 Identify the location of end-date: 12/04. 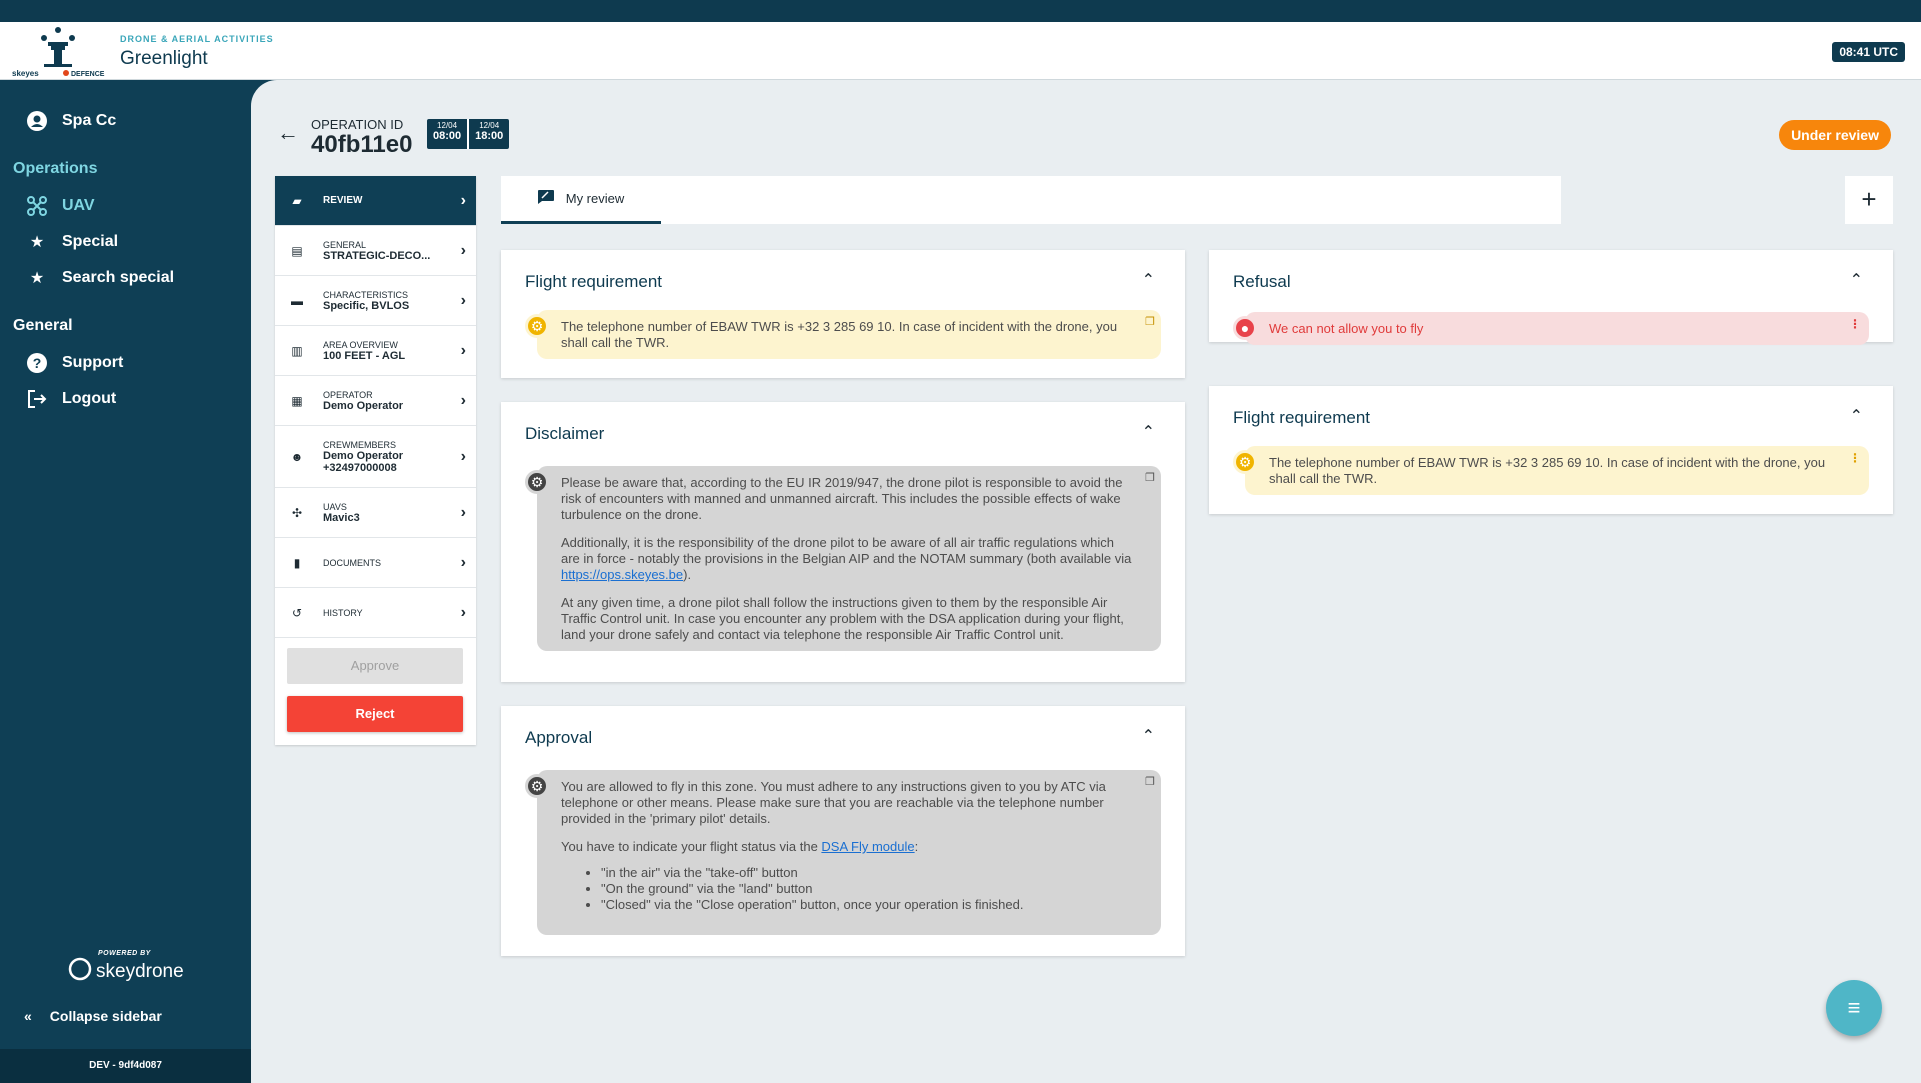
(489, 125).